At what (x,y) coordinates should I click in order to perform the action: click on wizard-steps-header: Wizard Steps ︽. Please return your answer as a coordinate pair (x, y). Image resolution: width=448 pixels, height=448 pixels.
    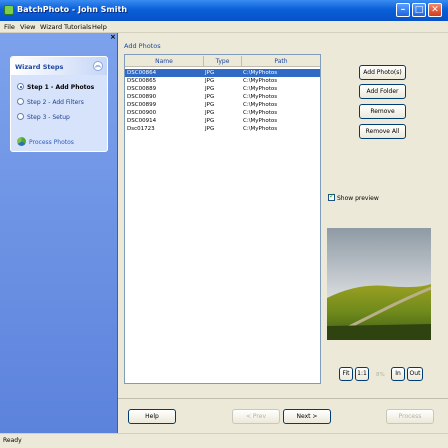
    Looking at the image, I should click on (59, 66).